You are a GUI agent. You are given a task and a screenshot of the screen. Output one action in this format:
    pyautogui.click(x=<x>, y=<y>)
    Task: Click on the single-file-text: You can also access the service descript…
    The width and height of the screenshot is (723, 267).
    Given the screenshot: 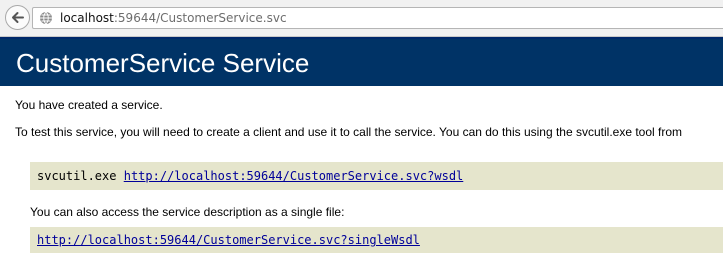 What is the action you would take?
    pyautogui.click(x=187, y=212)
    